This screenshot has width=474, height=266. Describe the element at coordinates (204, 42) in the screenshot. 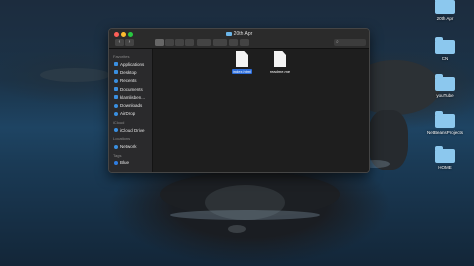

I see `group-button` at that location.